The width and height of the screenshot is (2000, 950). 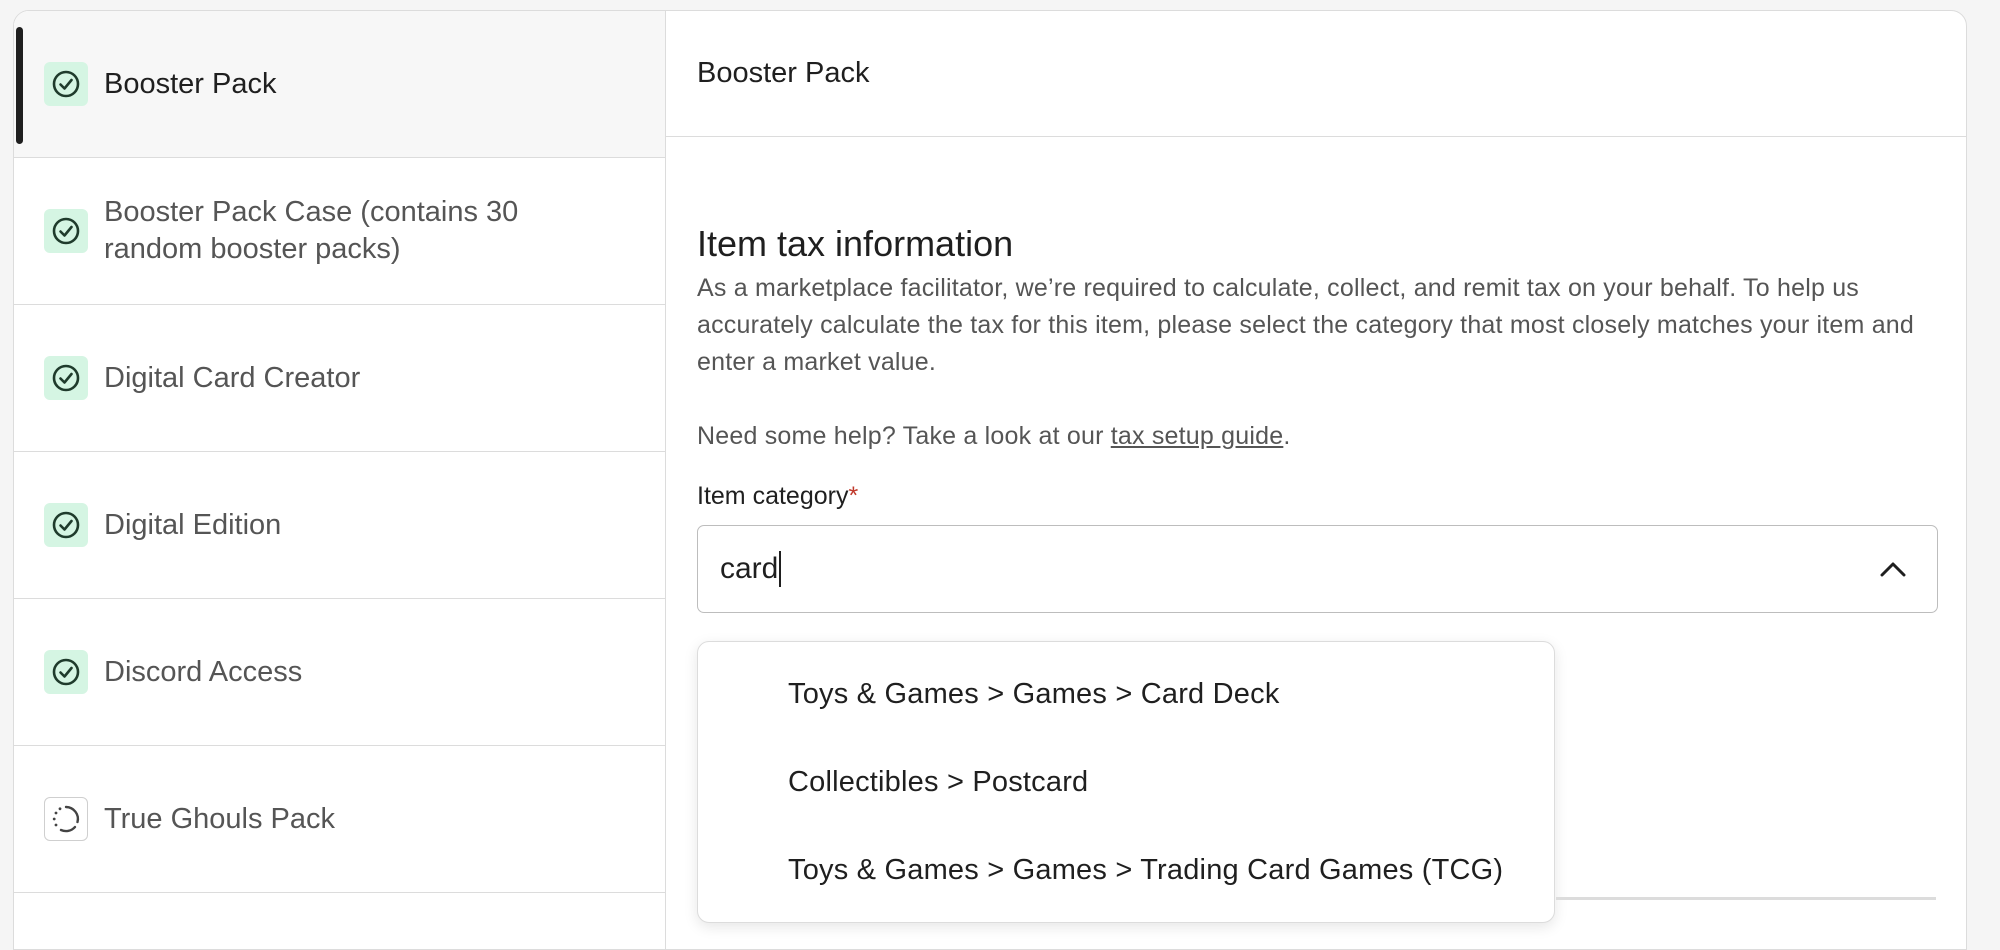 What do you see at coordinates (904, 436) in the screenshot?
I see `help-text-prefix: Need some help? Take a look at our` at bounding box center [904, 436].